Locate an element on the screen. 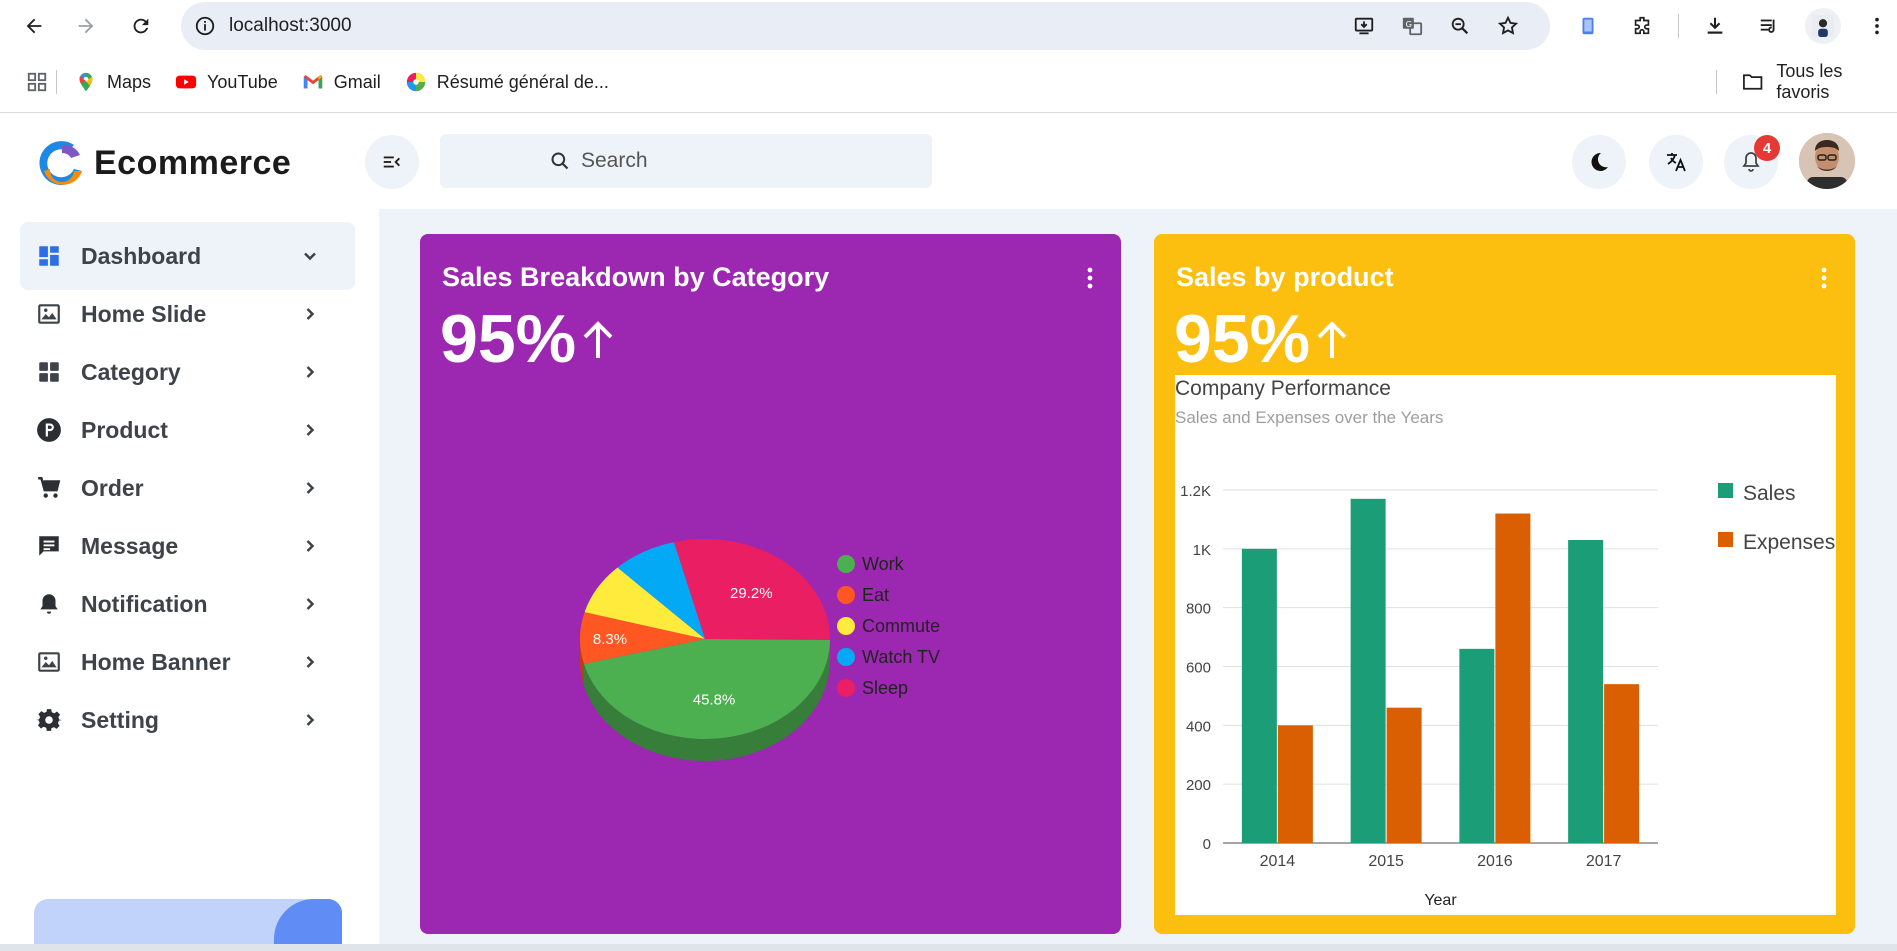  all-bookmarks: Tous les favoris is located at coordinates (1806, 82).